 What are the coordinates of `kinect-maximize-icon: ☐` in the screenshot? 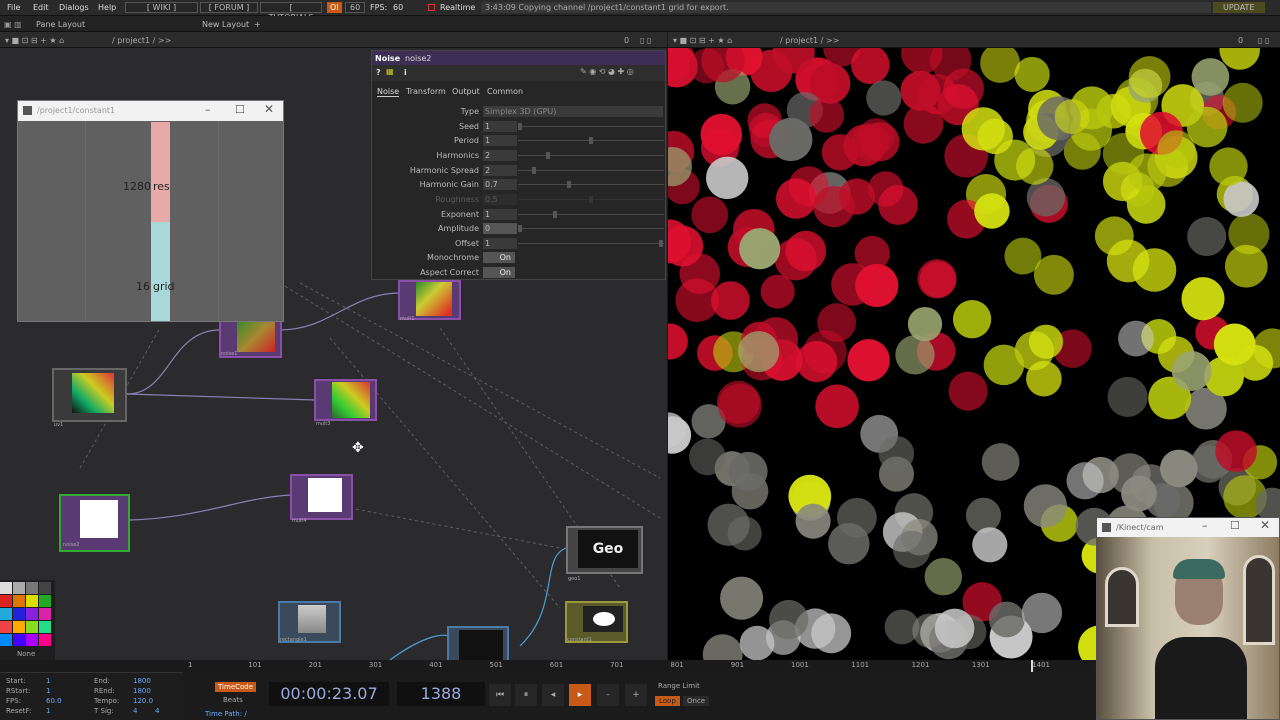 It's located at (1235, 525).